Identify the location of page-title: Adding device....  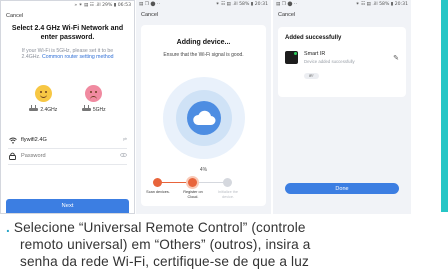
(203, 42).